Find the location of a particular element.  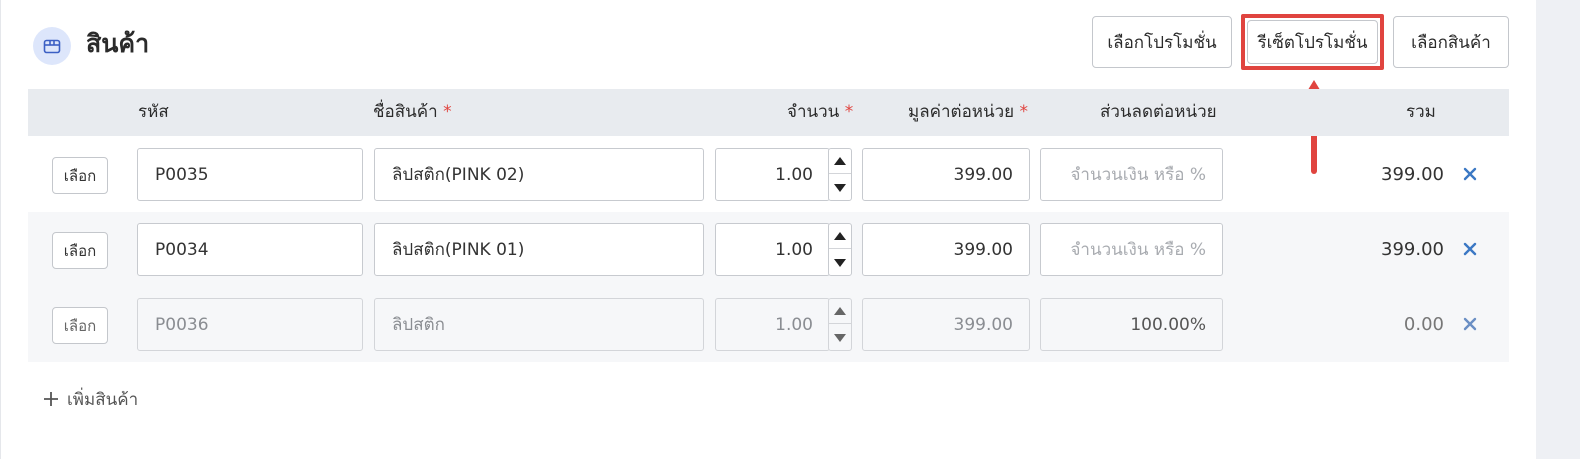

right-gutter is located at coordinates (1558, 229).